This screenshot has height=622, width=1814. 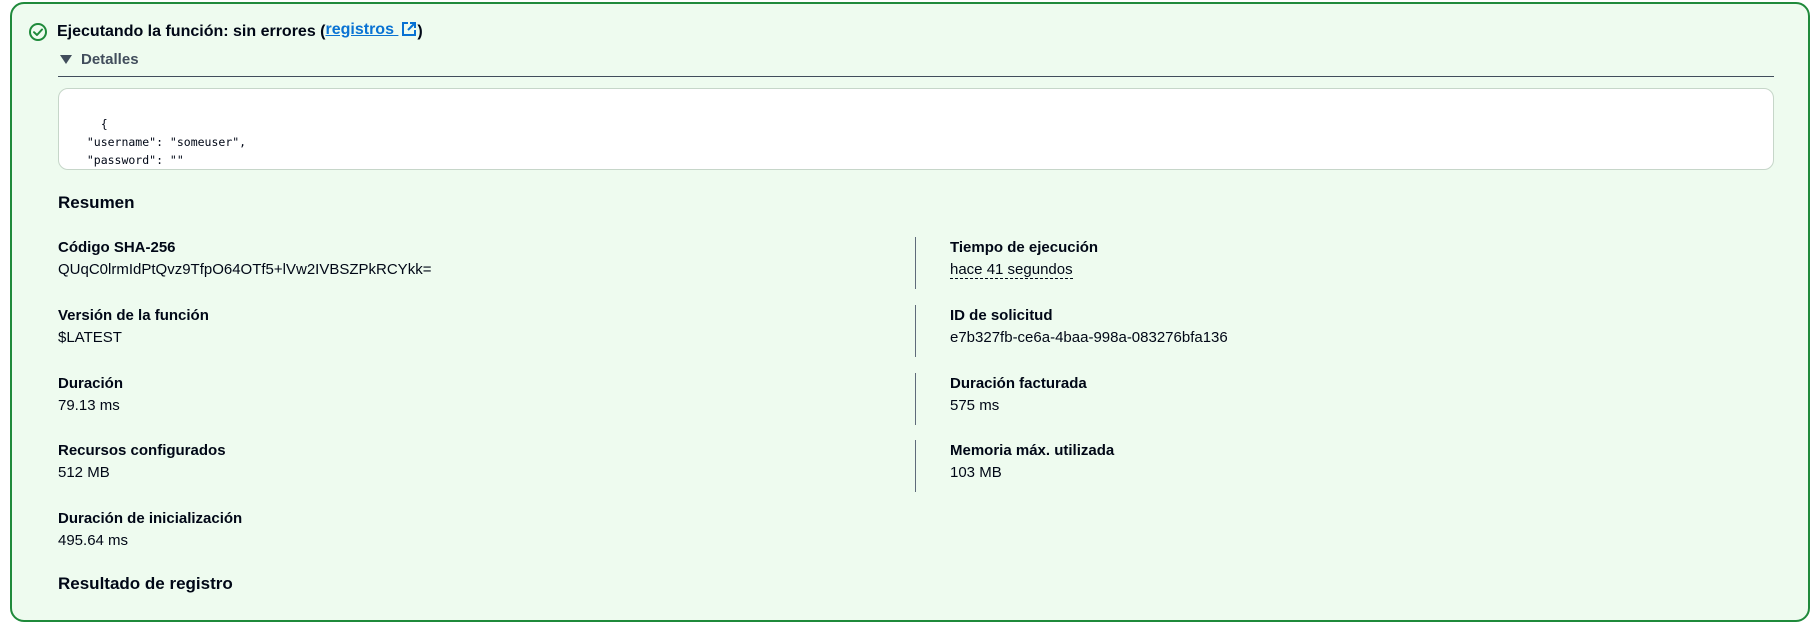 What do you see at coordinates (133, 315) in the screenshot?
I see `summary-label: Versión de la función` at bounding box center [133, 315].